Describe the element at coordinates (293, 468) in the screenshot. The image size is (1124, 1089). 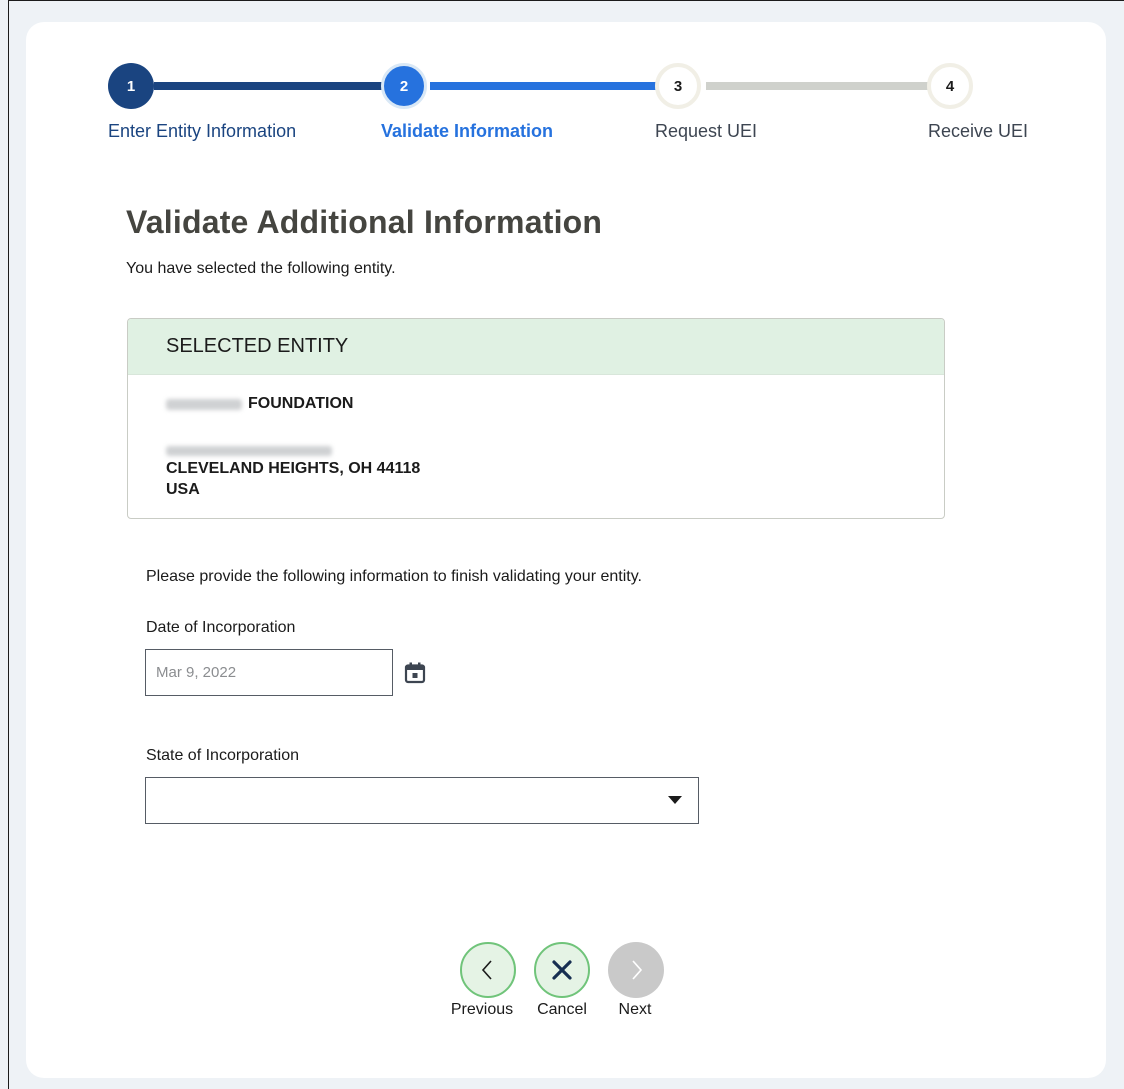
I see `entity-city-state-zip: CLEVELAND HEIGHTS, OH 44118` at that location.